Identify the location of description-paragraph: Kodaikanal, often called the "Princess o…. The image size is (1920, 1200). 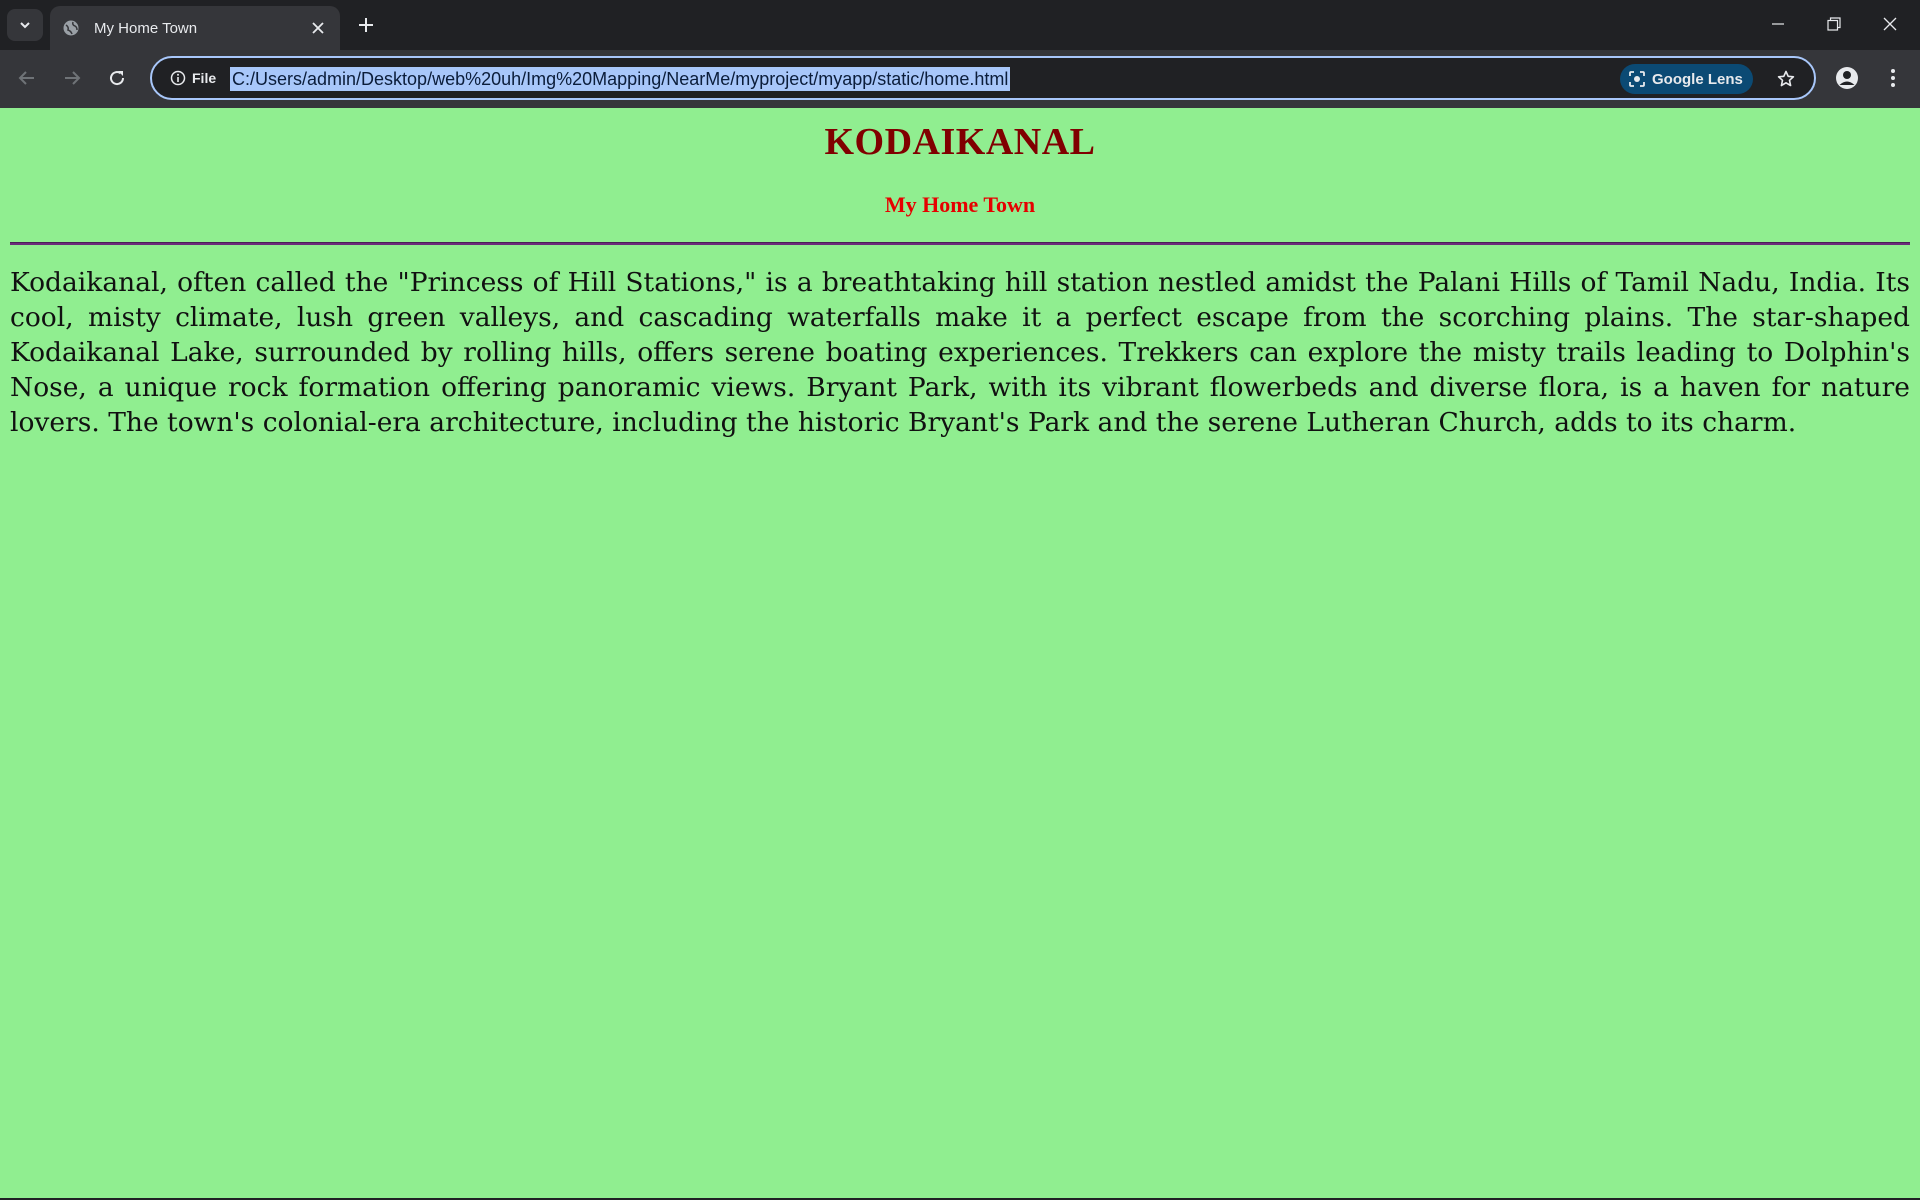
(960, 352).